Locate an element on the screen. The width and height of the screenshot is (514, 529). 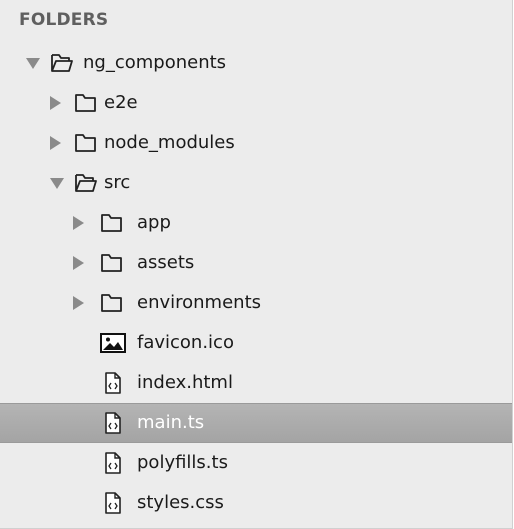
tree-item-assets: assets is located at coordinates (256, 263).